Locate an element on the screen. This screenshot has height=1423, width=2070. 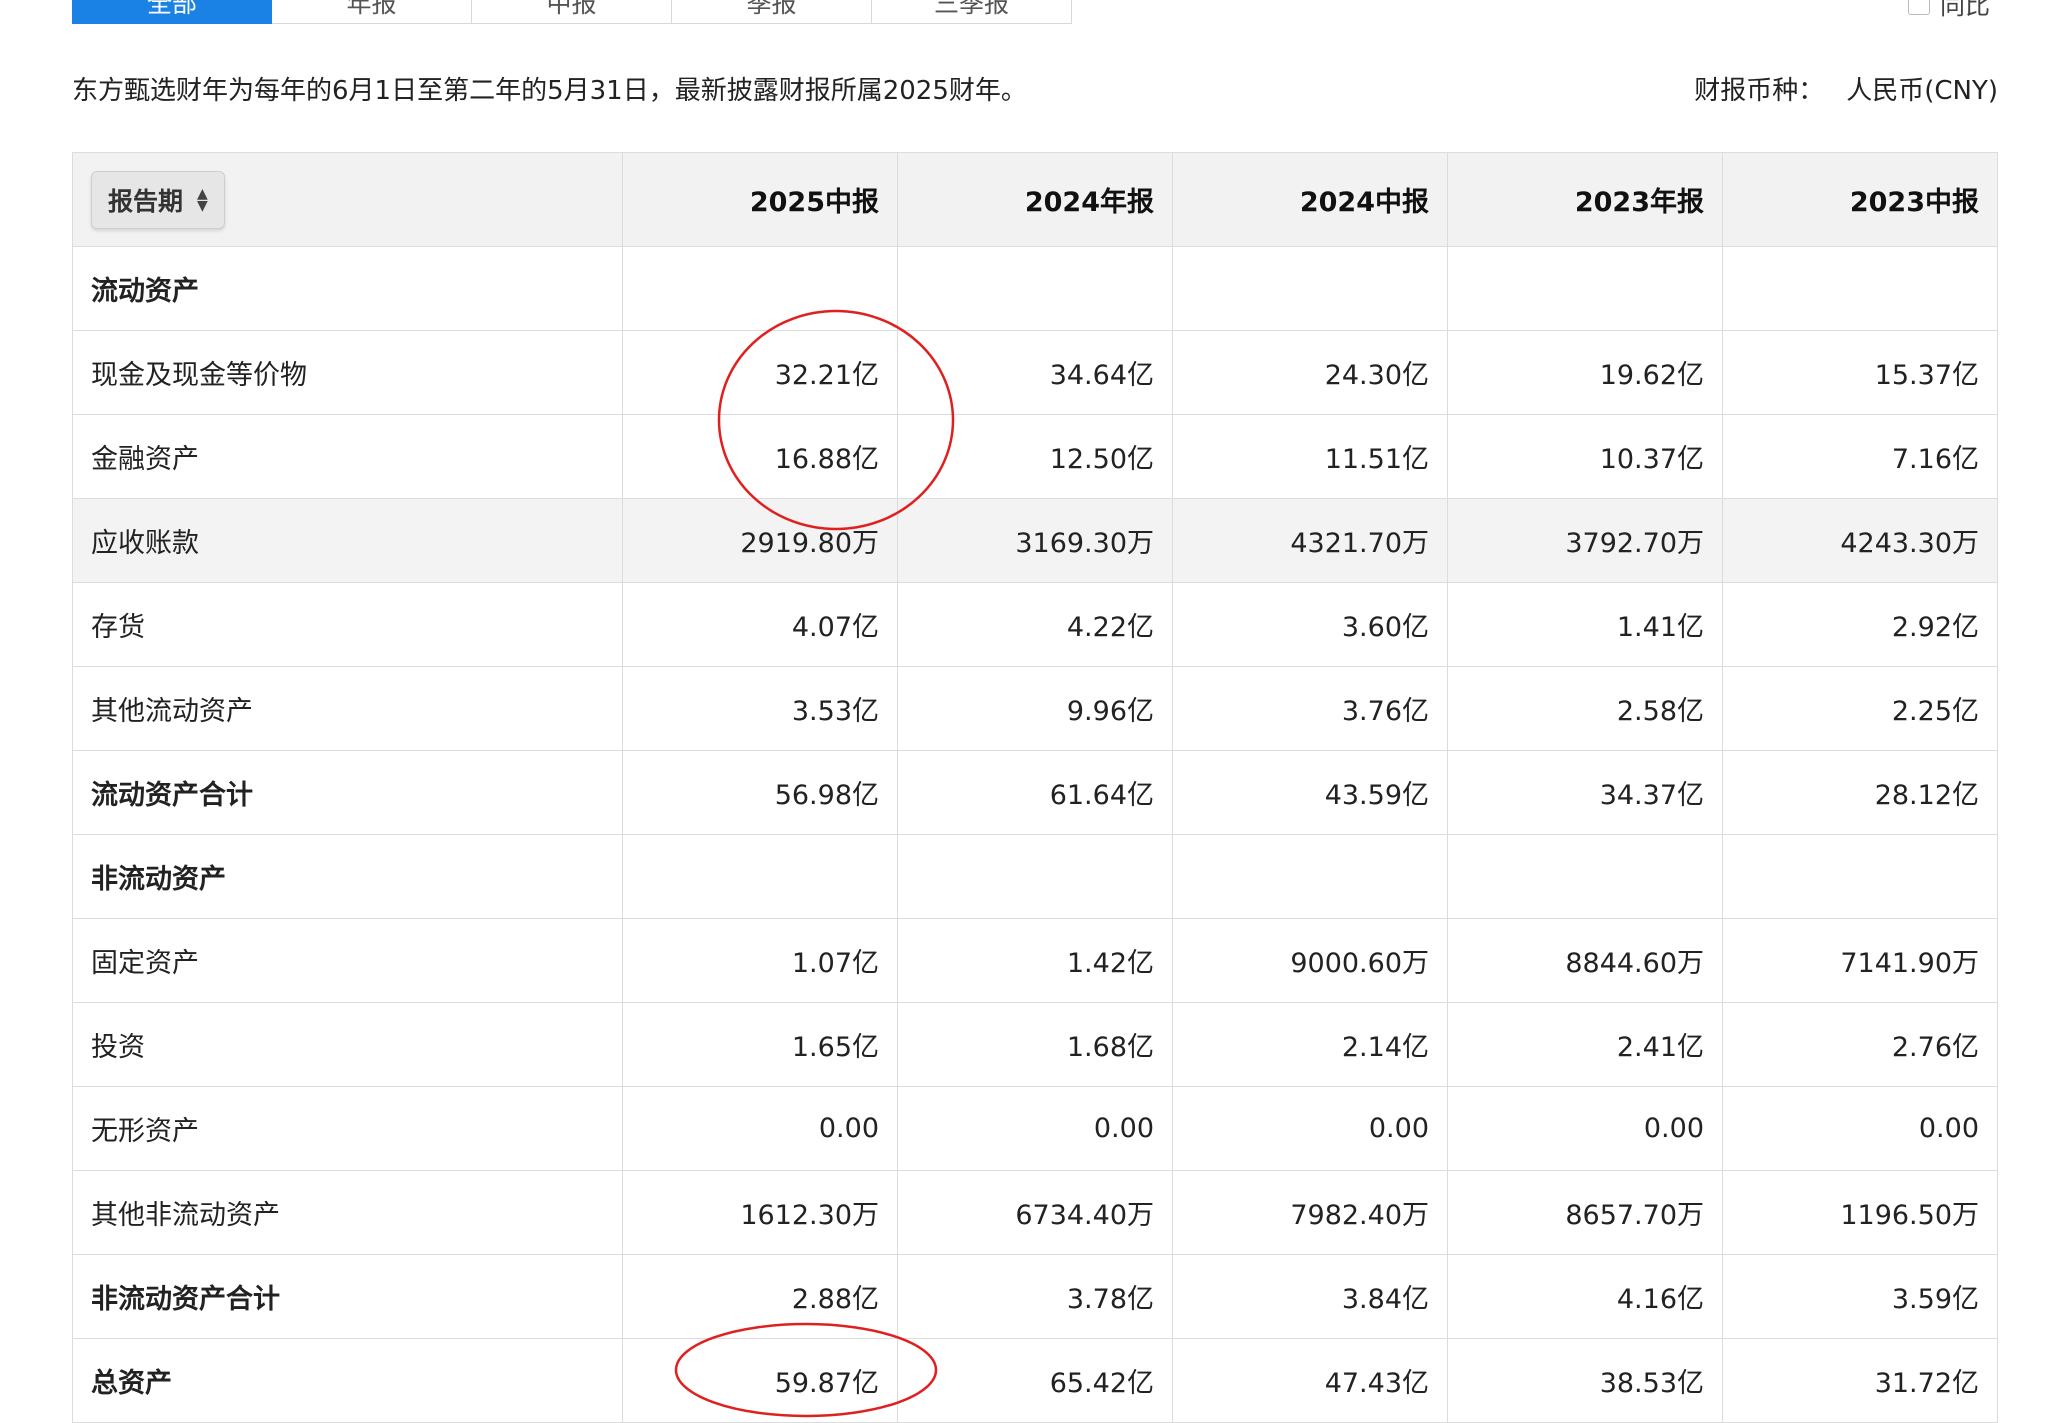
table-row: 非流动资产合计 2.88亿 3.78亿 3.84亿 4.16亿 3.59亿 is located at coordinates (1035, 1296).